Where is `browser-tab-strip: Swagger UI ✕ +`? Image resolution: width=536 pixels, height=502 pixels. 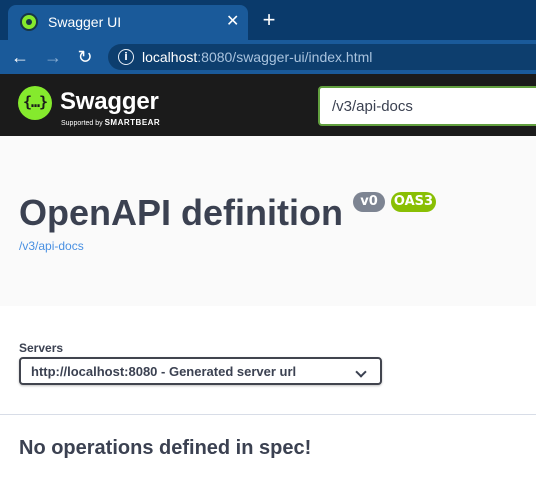 browser-tab-strip: Swagger UI ✕ + is located at coordinates (268, 20).